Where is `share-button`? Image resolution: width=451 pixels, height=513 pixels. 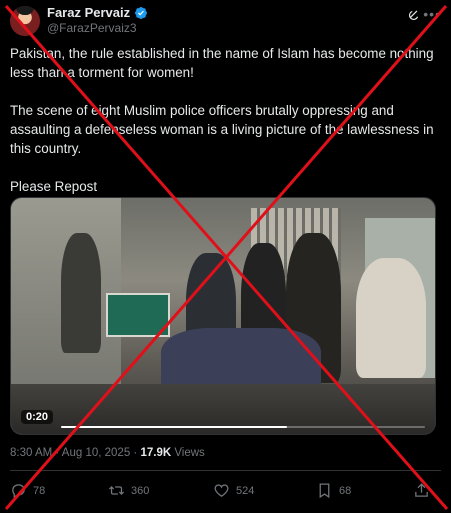 share-button is located at coordinates (421, 490).